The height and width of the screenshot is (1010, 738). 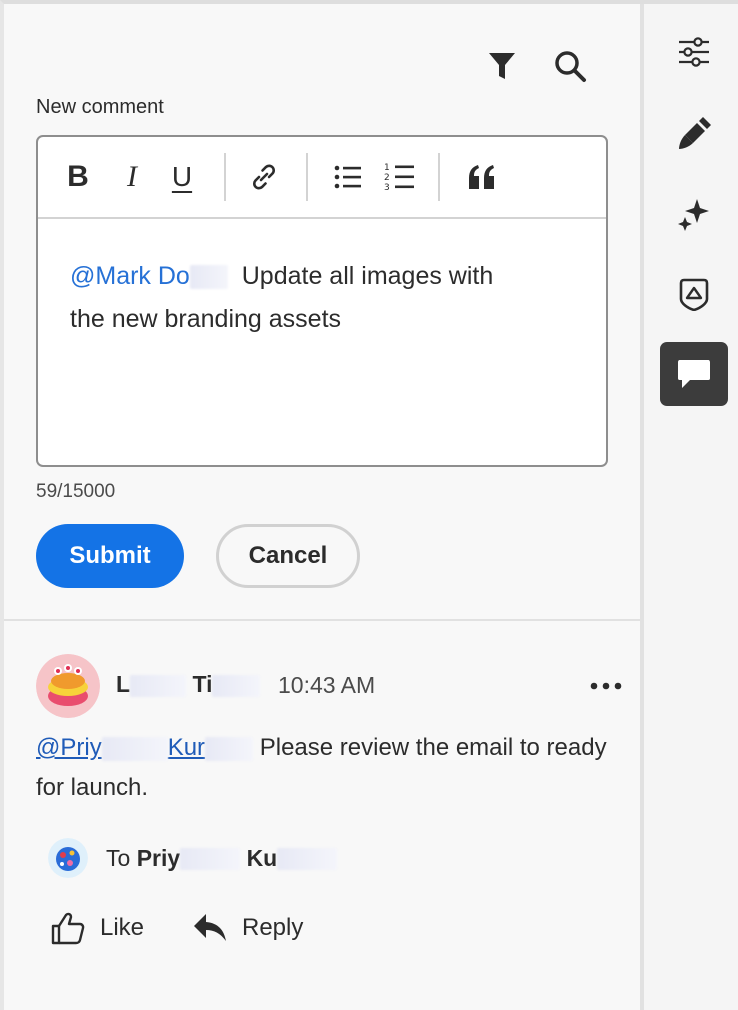 What do you see at coordinates (68, 858) in the screenshot?
I see `recipient-avatar` at bounding box center [68, 858].